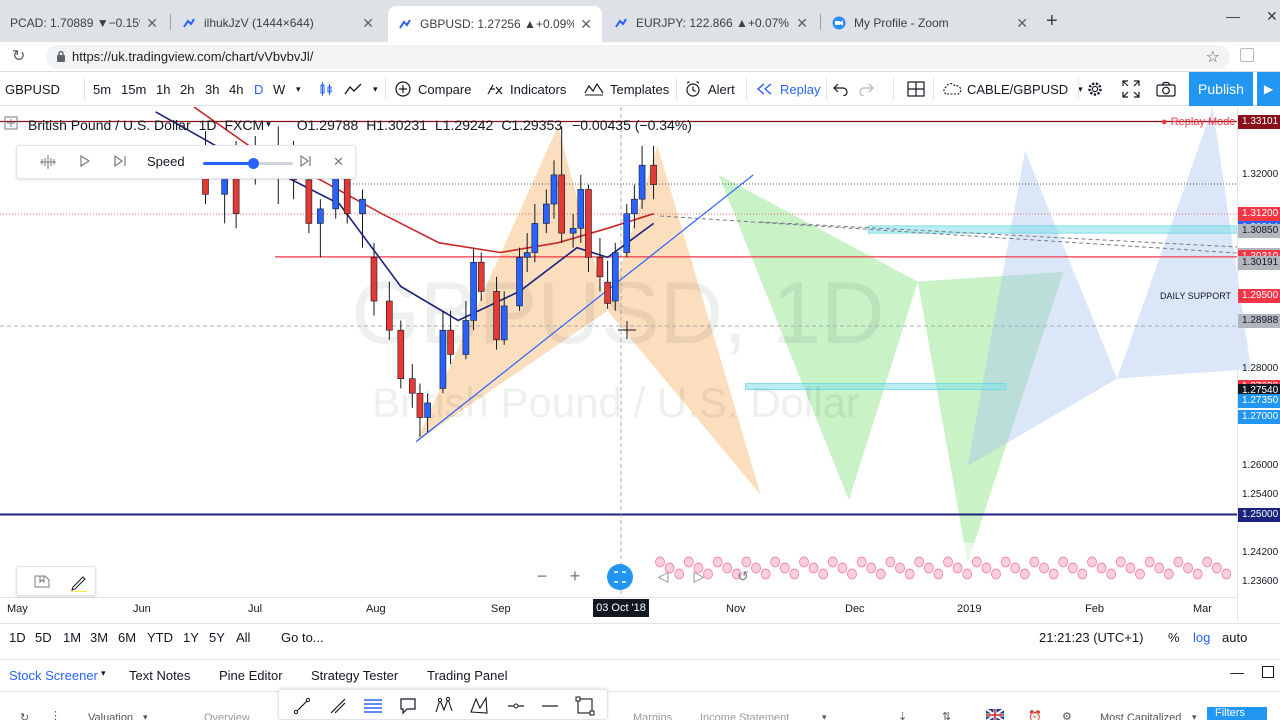  What do you see at coordinates (585, 707) in the screenshot?
I see `rectangle-tool-icon` at bounding box center [585, 707].